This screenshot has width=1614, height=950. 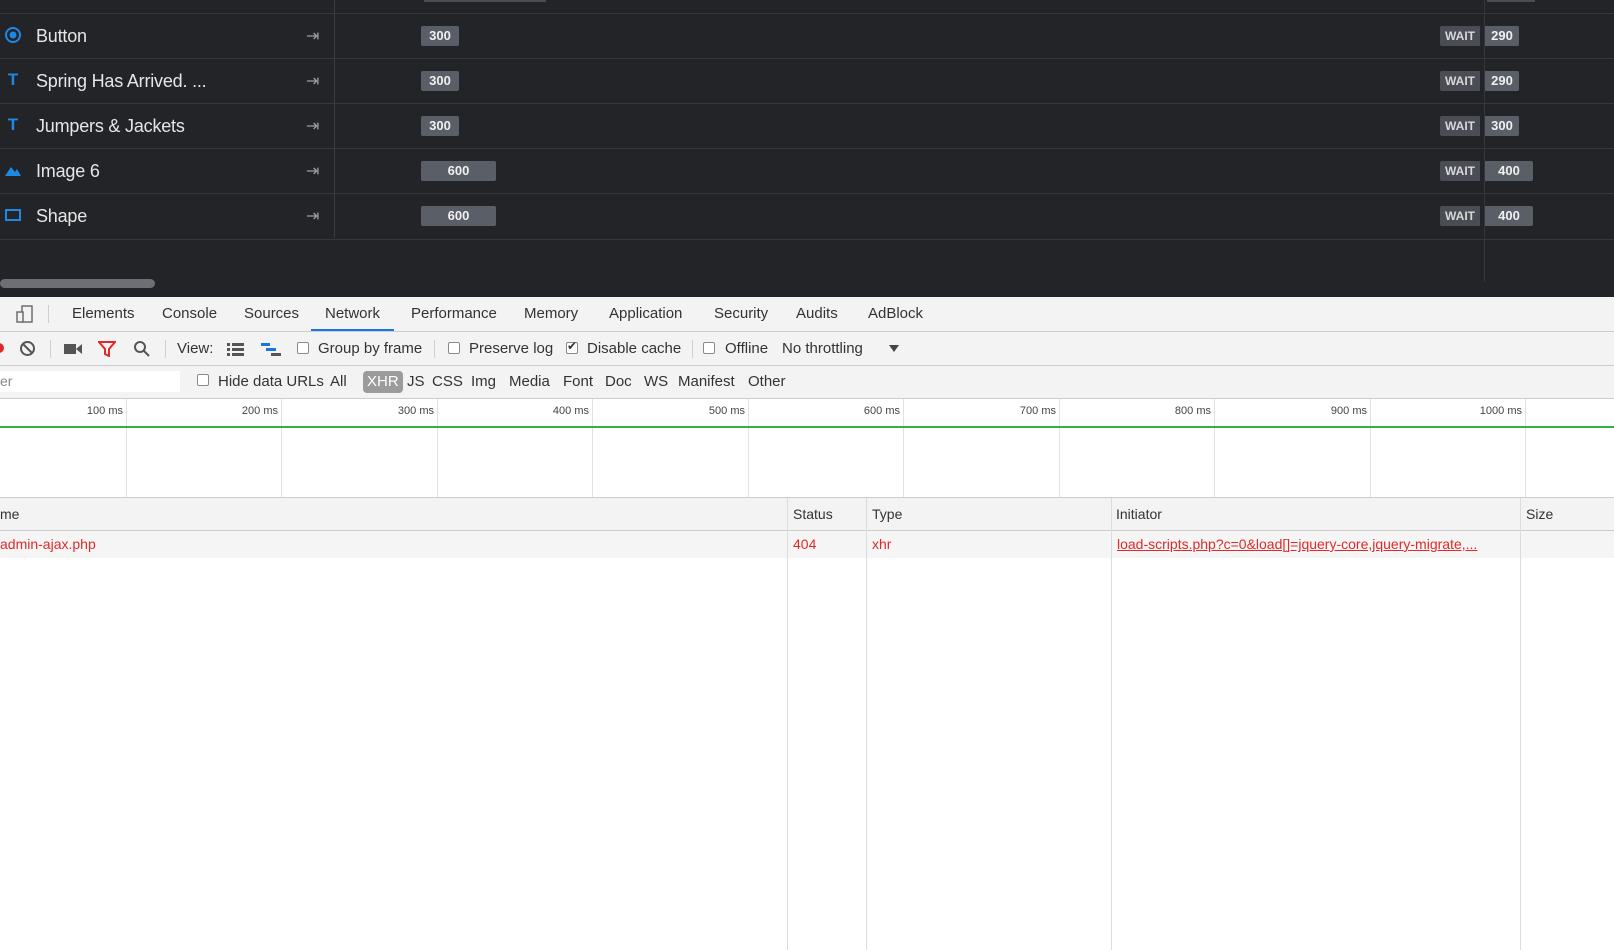 I want to click on request-name: admin-ajax.php, so click(x=48, y=544).